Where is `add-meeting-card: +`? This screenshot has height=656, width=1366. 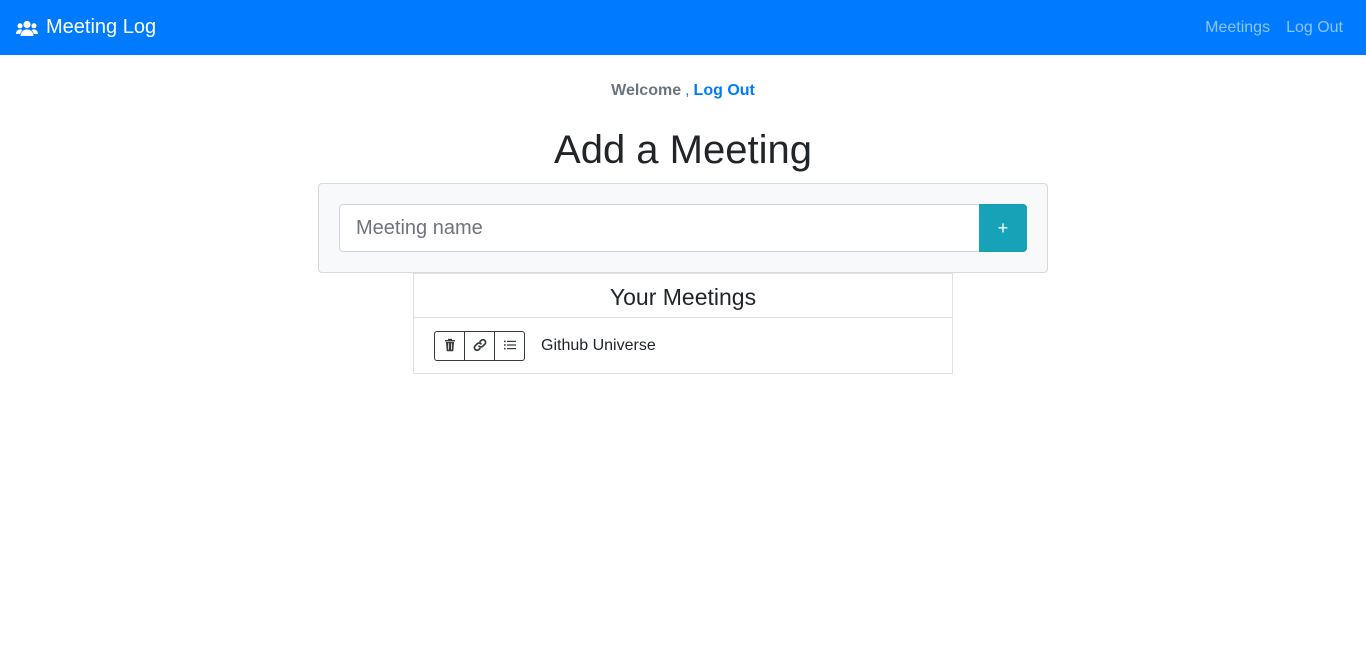 add-meeting-card: + is located at coordinates (683, 228).